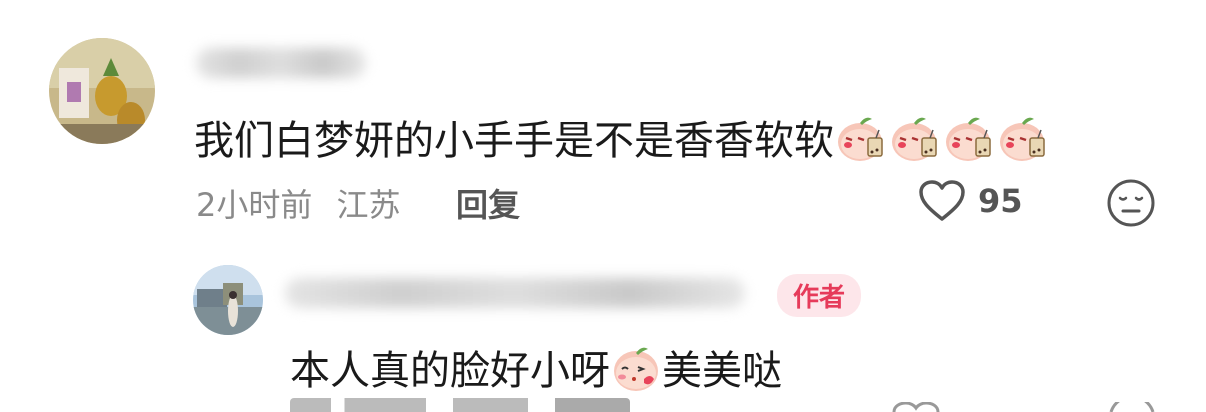 This screenshot has height=412, width=1206. Describe the element at coordinates (368, 205) in the screenshot. I see `comment-location: 江苏` at that location.